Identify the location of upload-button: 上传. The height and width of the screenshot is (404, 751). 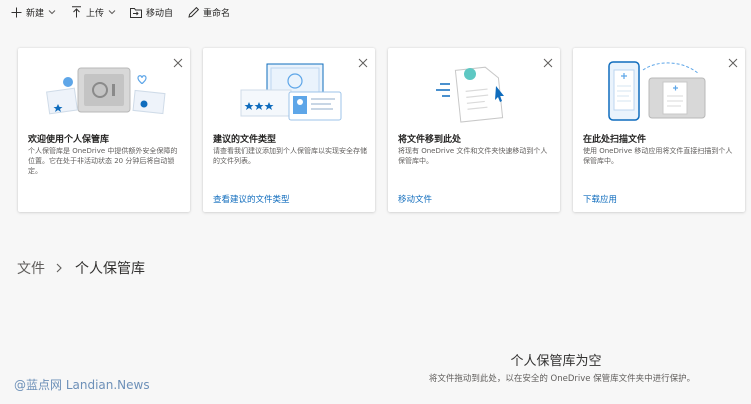
(93, 12).